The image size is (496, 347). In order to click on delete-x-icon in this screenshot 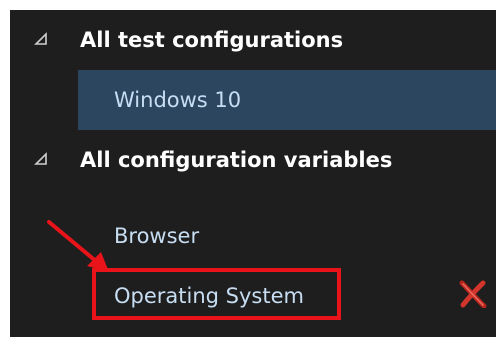, I will do `click(473, 294)`.